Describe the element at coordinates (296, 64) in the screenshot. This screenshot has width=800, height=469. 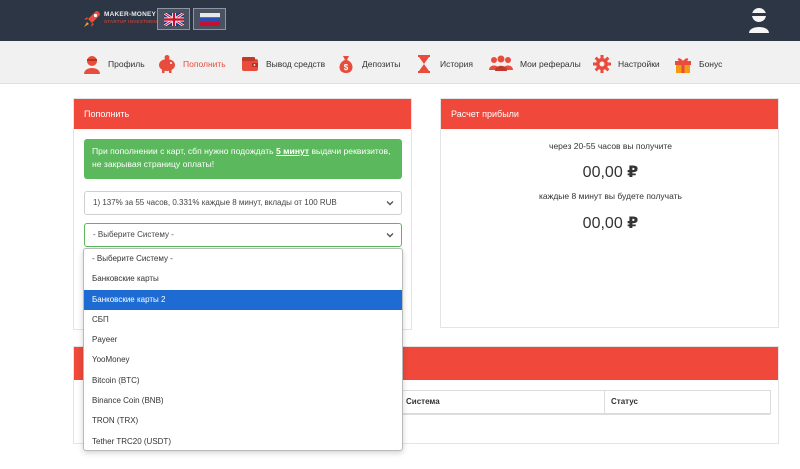
I see `nav-label: Вывод средств` at that location.